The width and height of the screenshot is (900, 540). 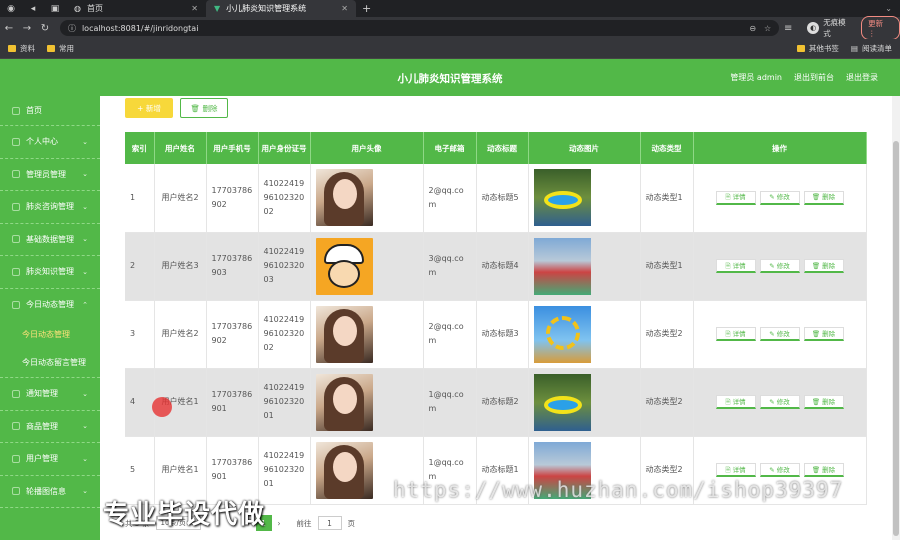 What do you see at coordinates (50, 492) in the screenshot?
I see `sidebar-item-carousel: 轮播图信息 ⌄` at bounding box center [50, 492].